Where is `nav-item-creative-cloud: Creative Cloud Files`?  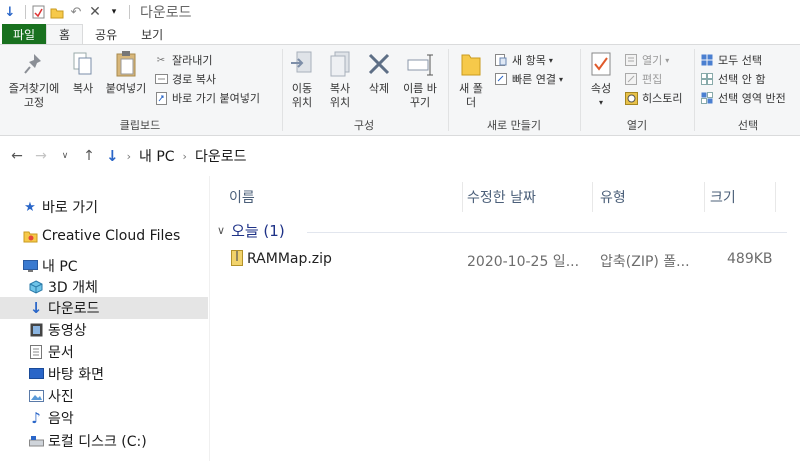
nav-item-creative-cloud: Creative Cloud Files is located at coordinates (104, 236).